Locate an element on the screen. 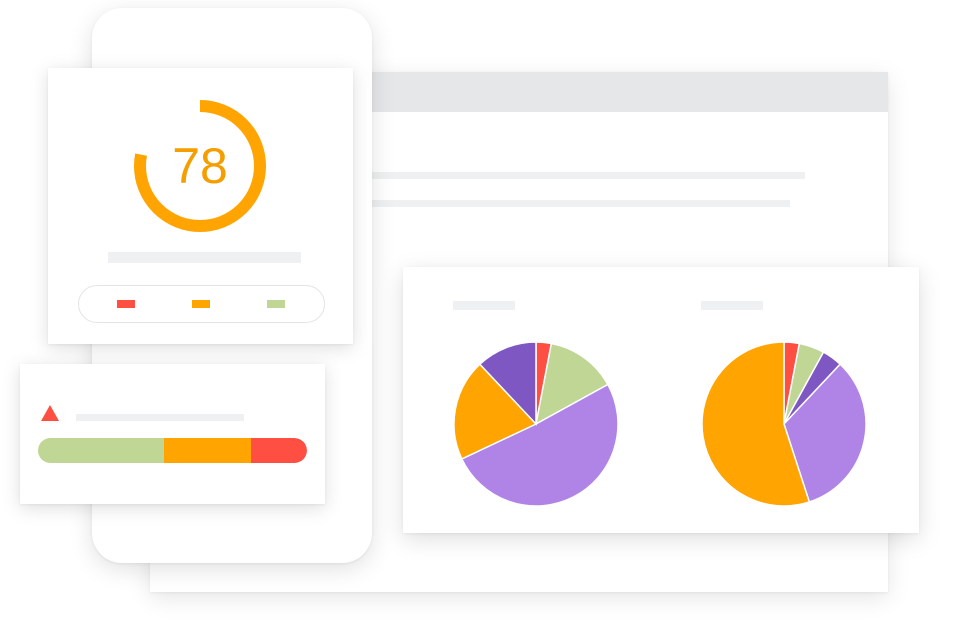  legend-swatch-fail is located at coordinates (126, 304).